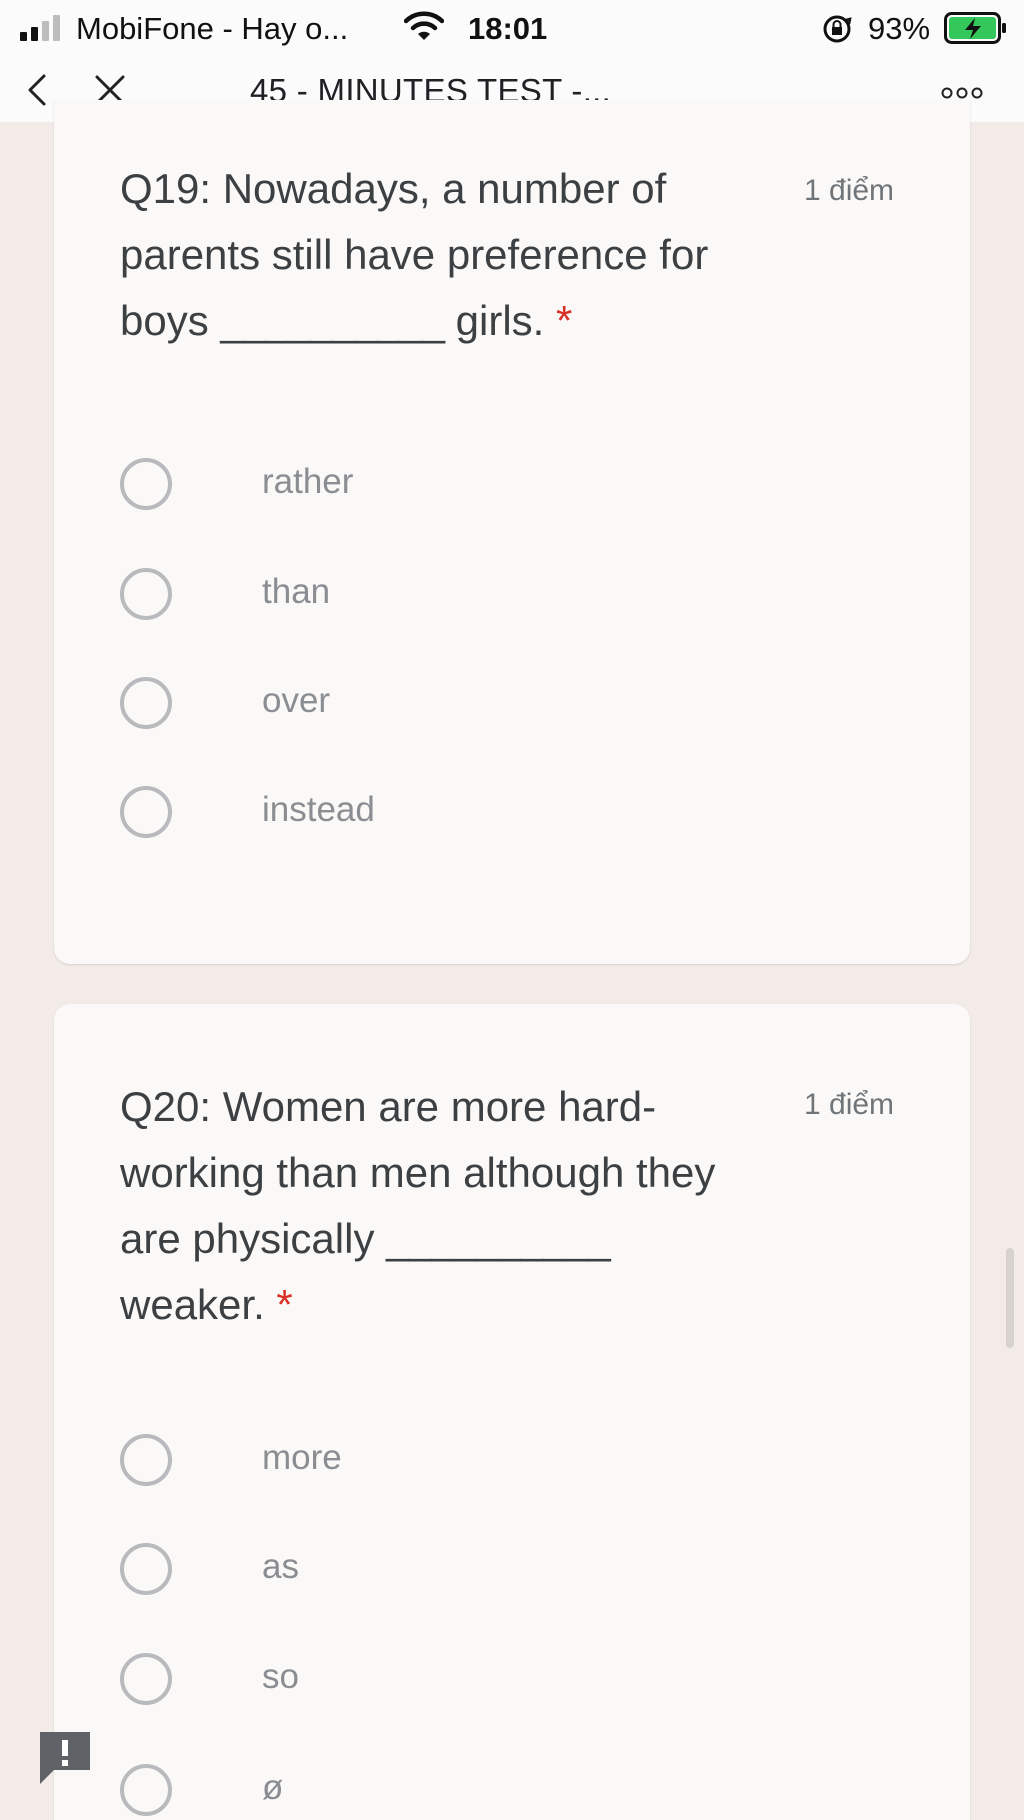  I want to click on option-as: as, so click(370, 1569).